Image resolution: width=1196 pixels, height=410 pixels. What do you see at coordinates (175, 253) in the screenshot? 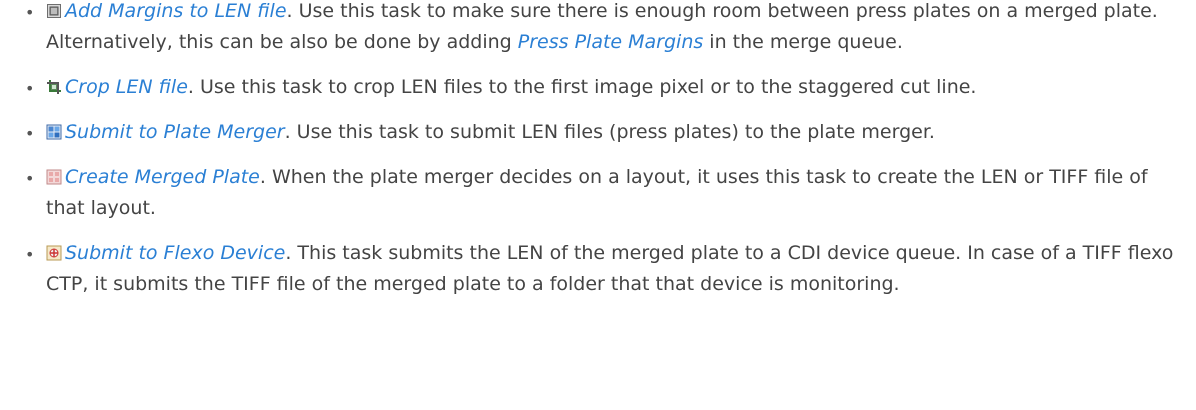
I see `submit-flexo-device-link: Submit to Flexo Device` at bounding box center [175, 253].